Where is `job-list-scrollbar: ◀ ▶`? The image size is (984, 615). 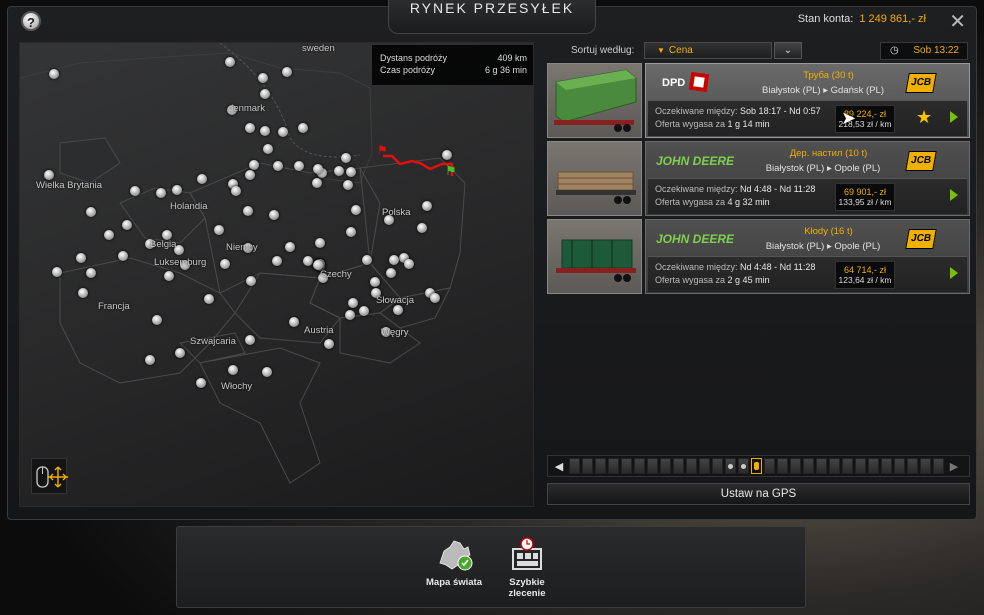
job-list-scrollbar: ◀ ▶ is located at coordinates (758, 466).